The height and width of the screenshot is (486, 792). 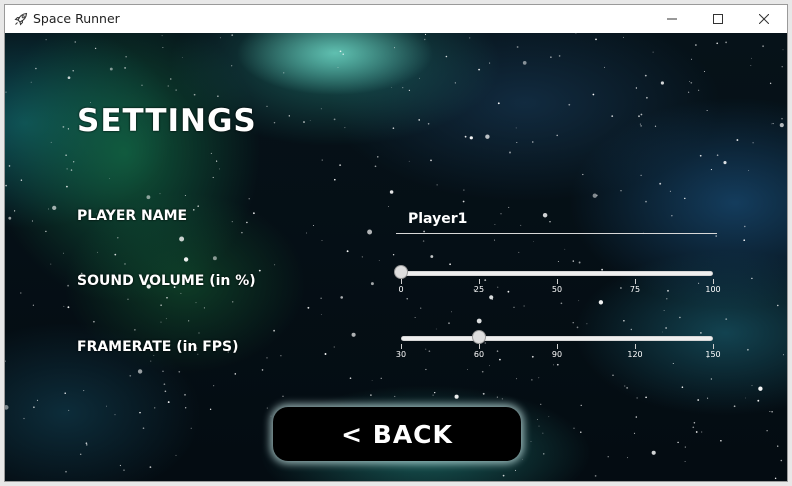 What do you see at coordinates (21, 19) in the screenshot?
I see `rocket-icon` at bounding box center [21, 19].